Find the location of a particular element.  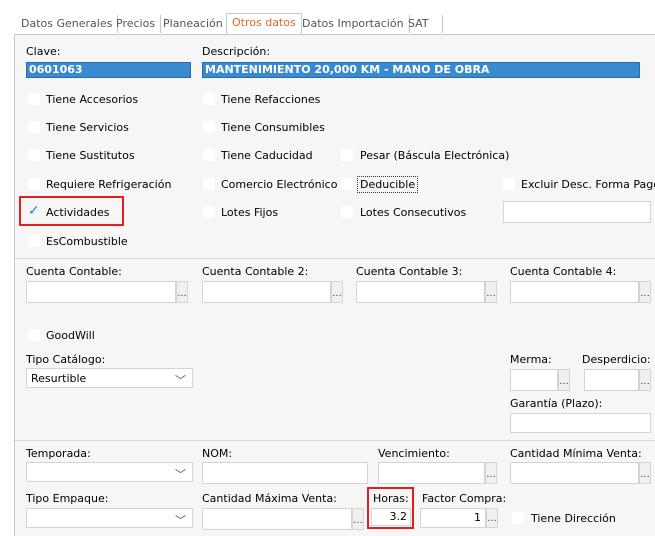

pesar-label: Pesar (Báscula Electrónica) is located at coordinates (435, 155).